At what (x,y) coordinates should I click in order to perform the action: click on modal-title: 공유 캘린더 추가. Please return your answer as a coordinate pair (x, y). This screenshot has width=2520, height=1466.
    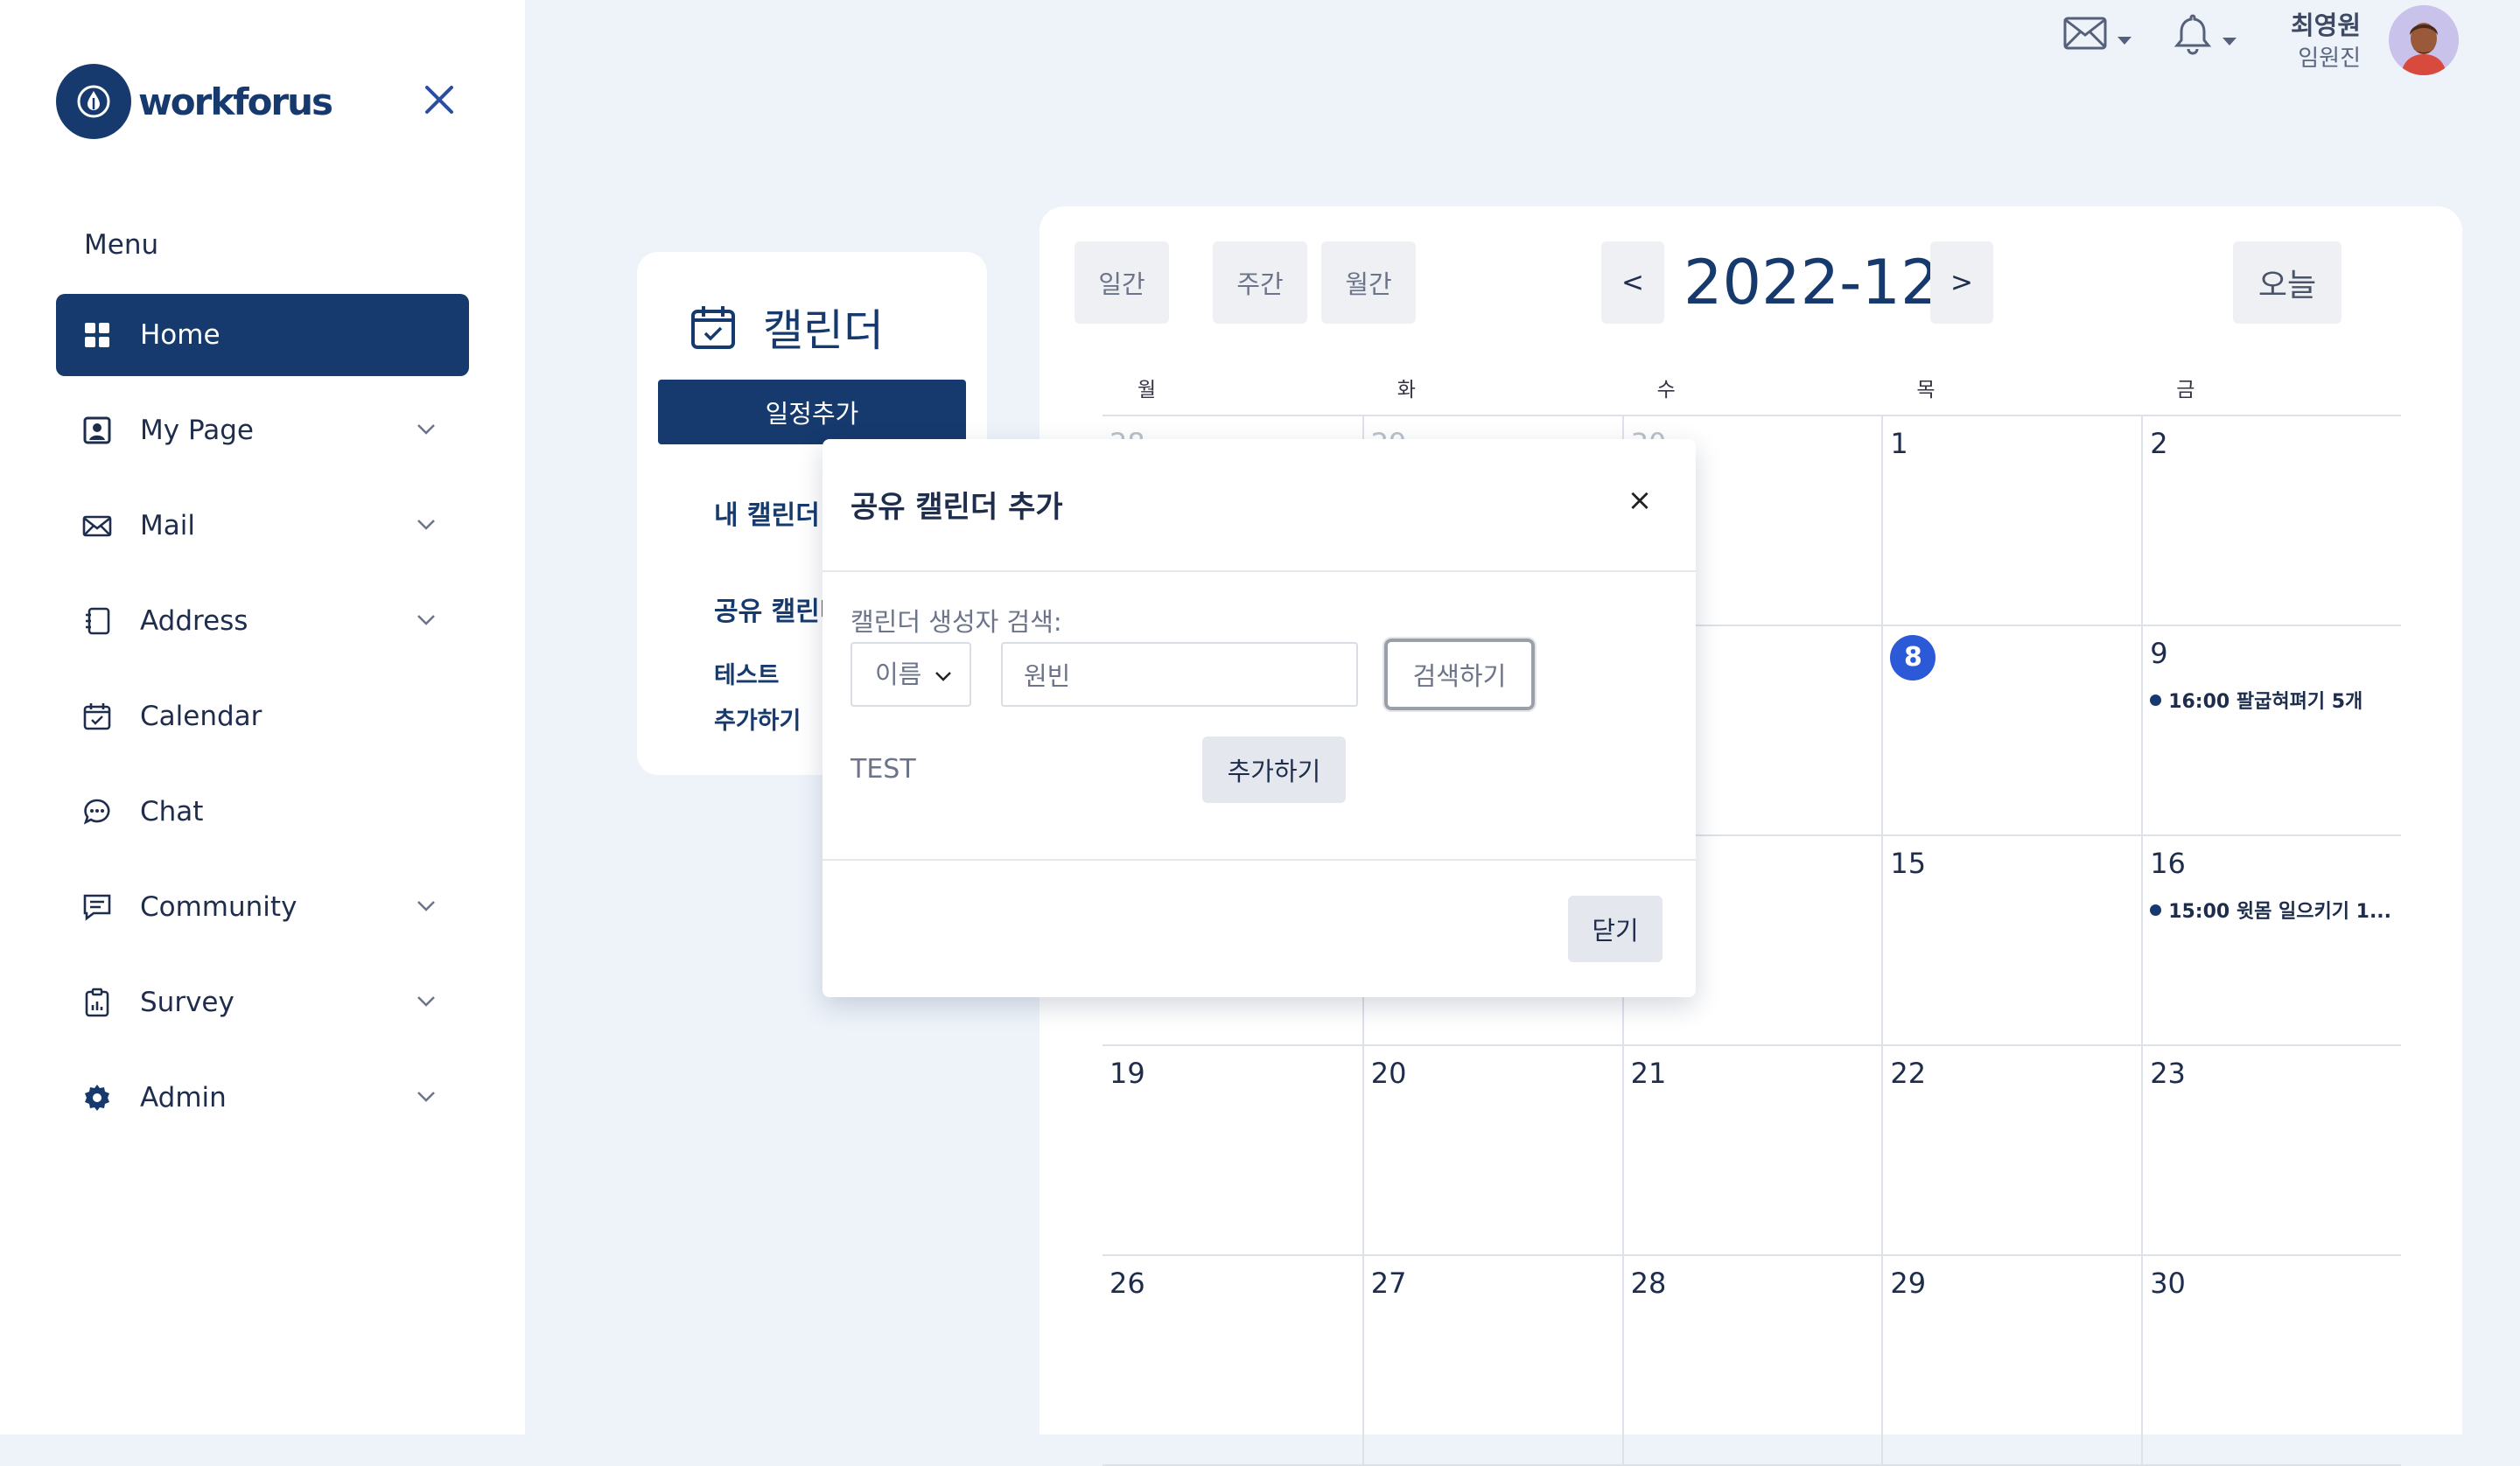
    Looking at the image, I should click on (956, 507).